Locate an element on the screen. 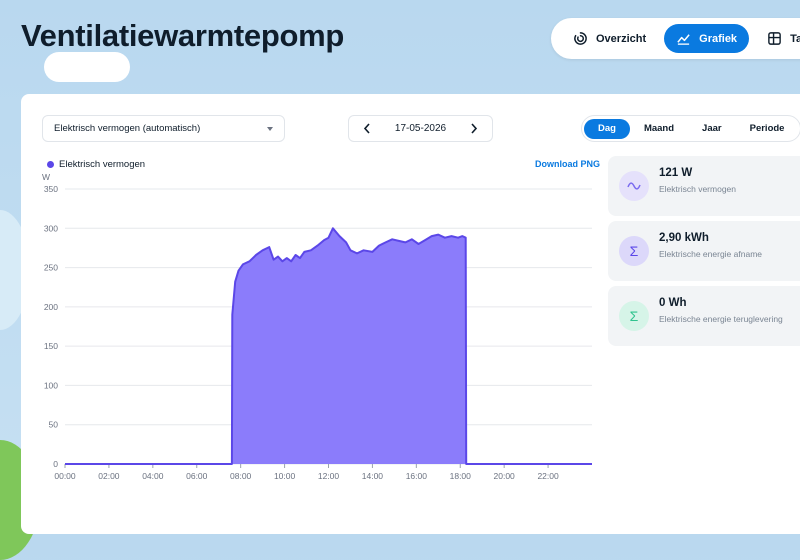 This screenshot has width=800, height=560. tab-maand: Maand is located at coordinates (659, 129).